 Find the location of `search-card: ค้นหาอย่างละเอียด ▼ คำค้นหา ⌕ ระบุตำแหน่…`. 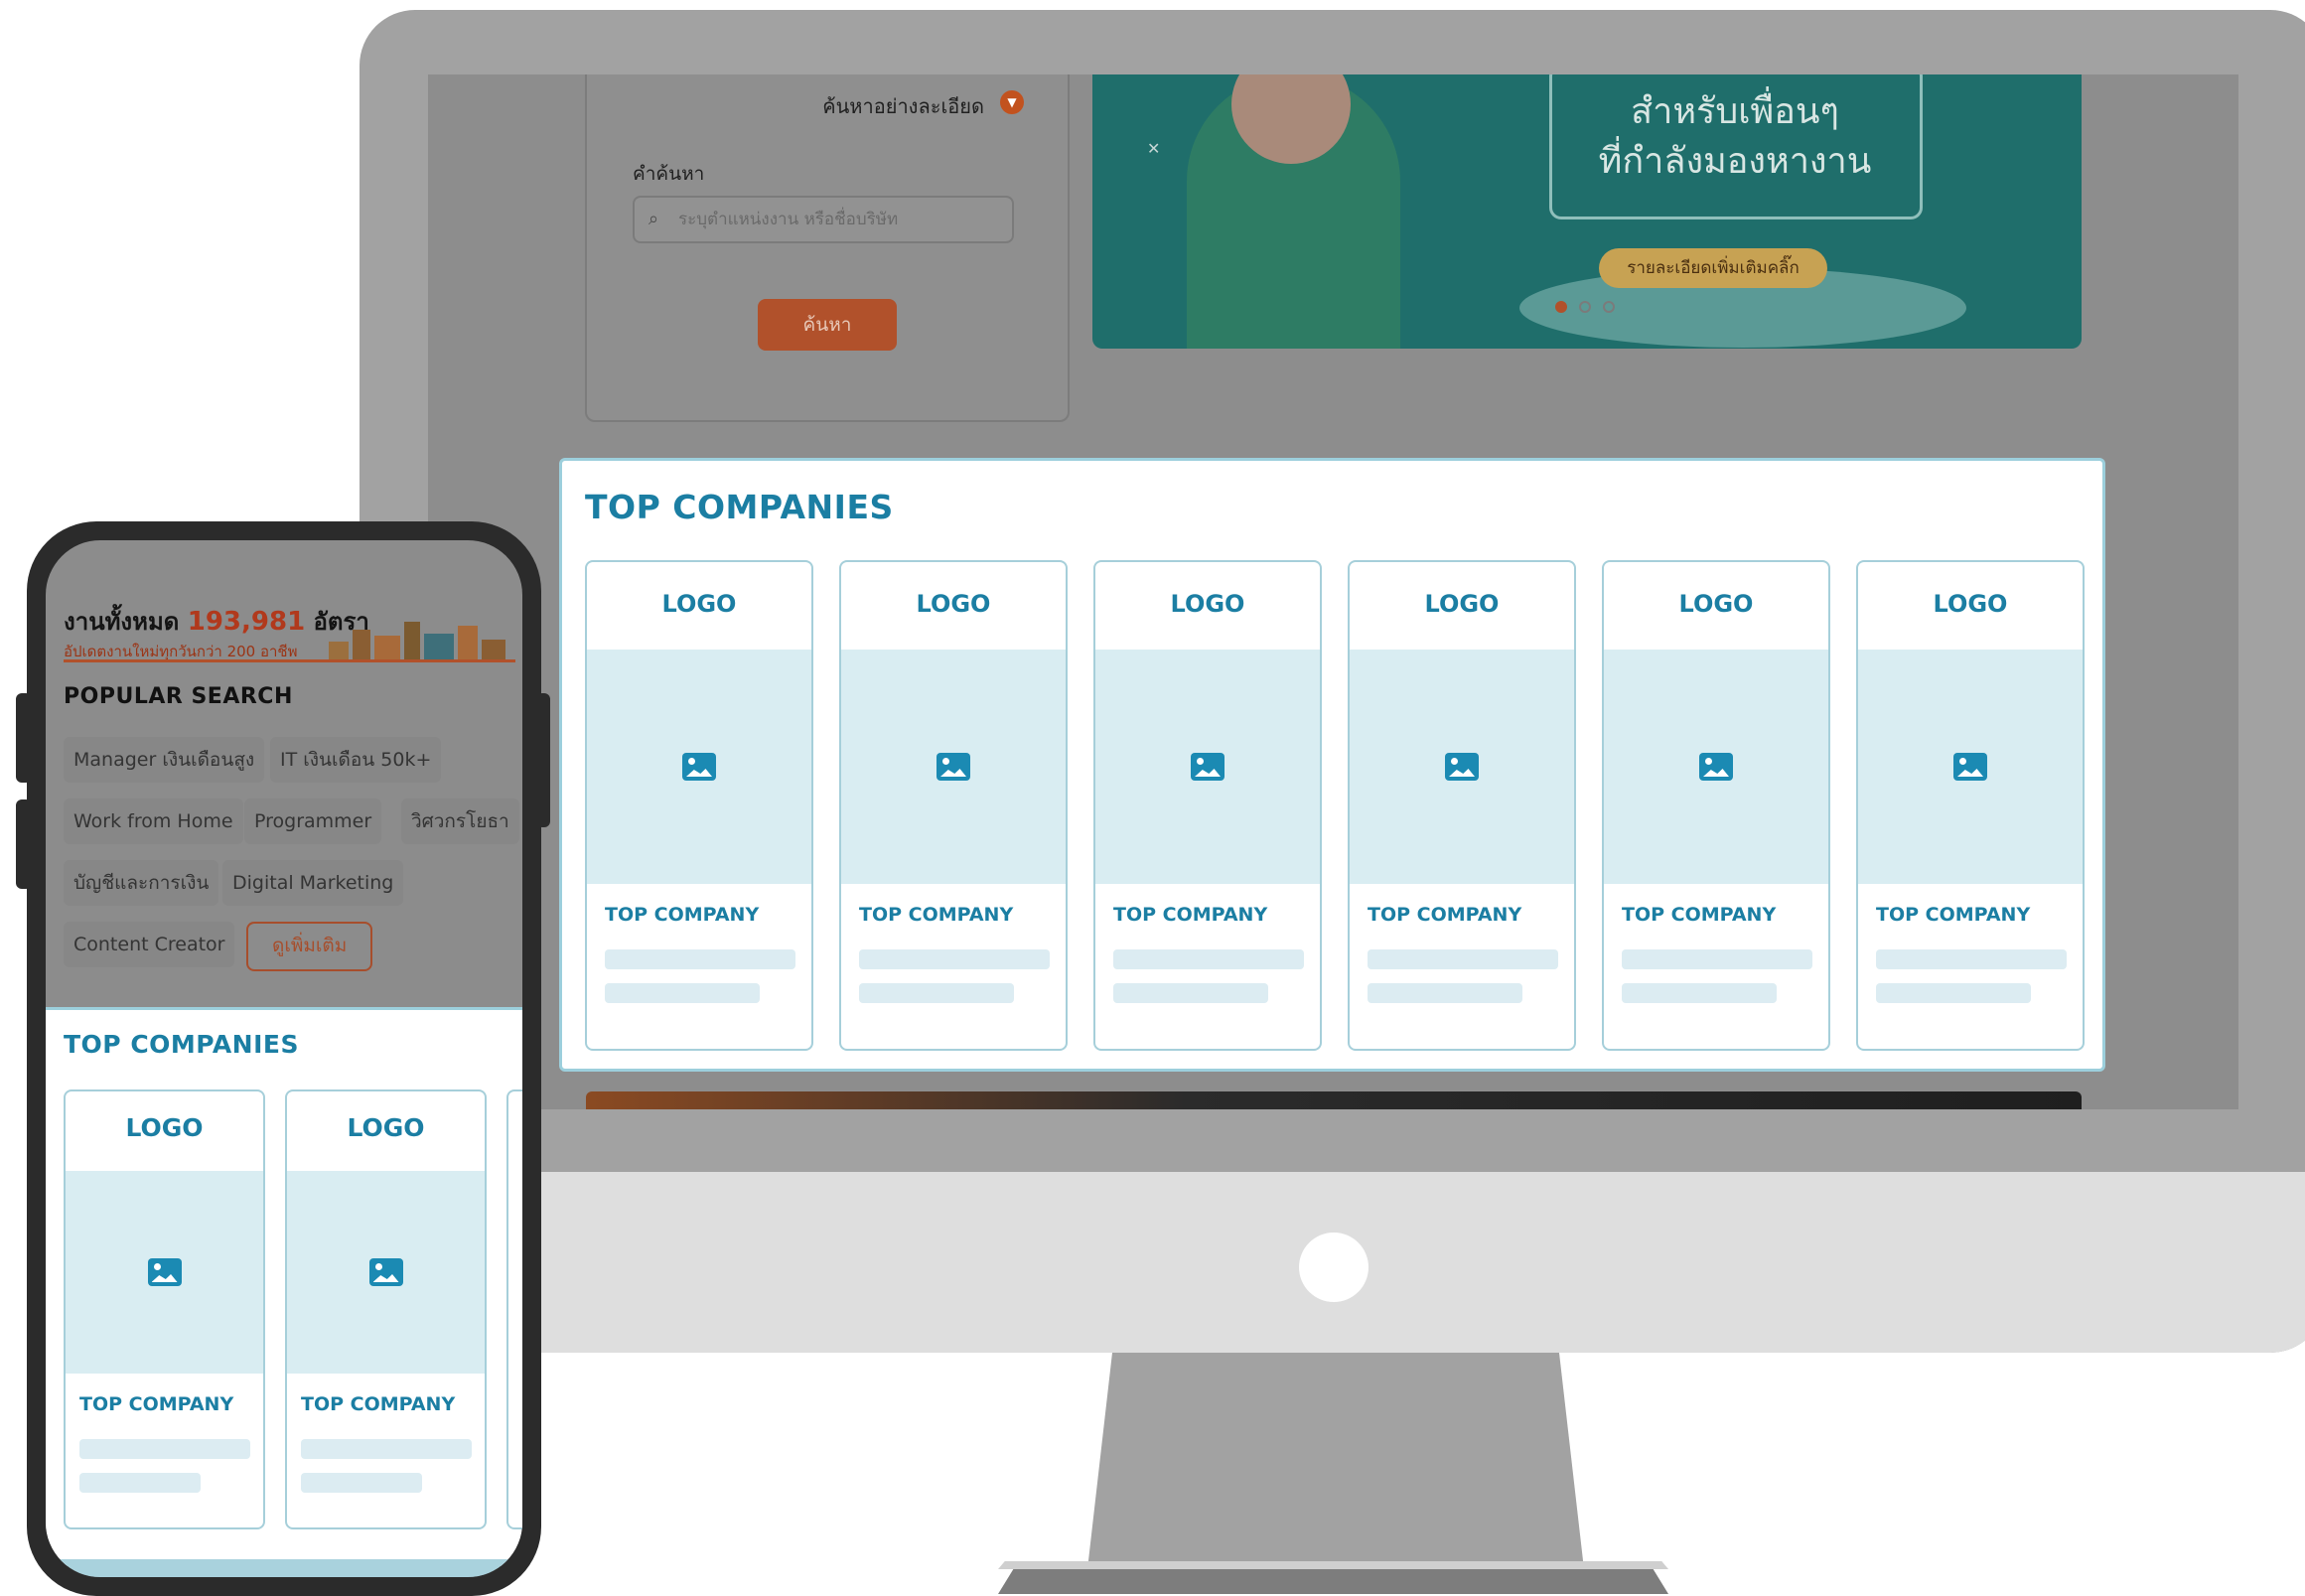

search-card: ค้นหาอย่างละเอียด ▼ คำค้นหา ⌕ ระบุตำแหน่… is located at coordinates (828, 248).